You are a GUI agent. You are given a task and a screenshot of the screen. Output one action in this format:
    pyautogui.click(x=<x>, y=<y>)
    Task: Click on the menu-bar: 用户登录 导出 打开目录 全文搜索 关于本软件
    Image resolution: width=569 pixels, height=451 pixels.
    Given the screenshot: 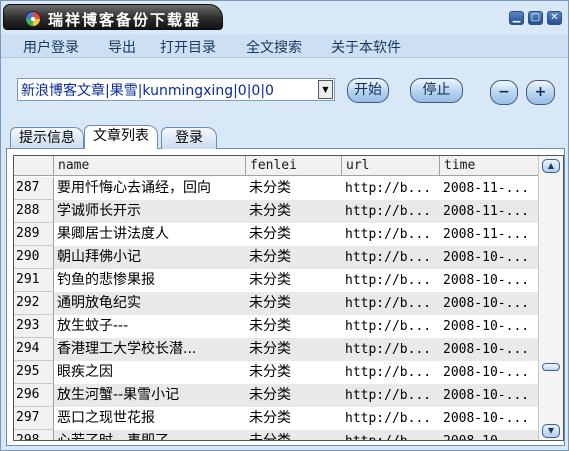 What is the action you would take?
    pyautogui.click(x=284, y=46)
    